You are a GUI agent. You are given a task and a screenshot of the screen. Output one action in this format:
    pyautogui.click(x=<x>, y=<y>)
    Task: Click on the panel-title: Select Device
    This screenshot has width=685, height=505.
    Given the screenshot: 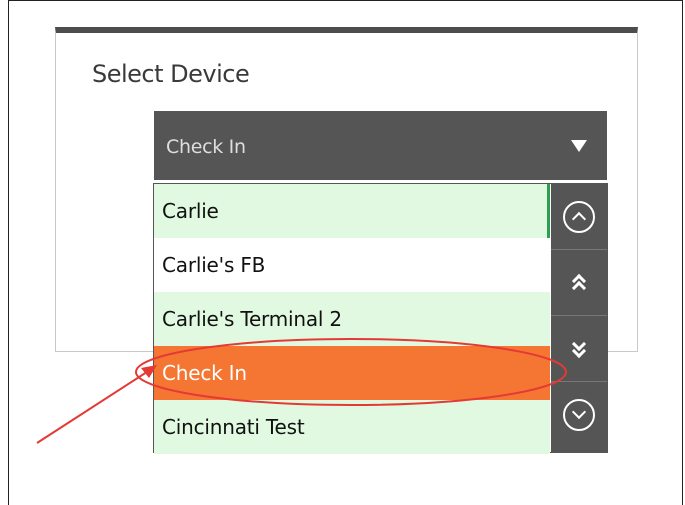 What is the action you would take?
    pyautogui.click(x=171, y=74)
    